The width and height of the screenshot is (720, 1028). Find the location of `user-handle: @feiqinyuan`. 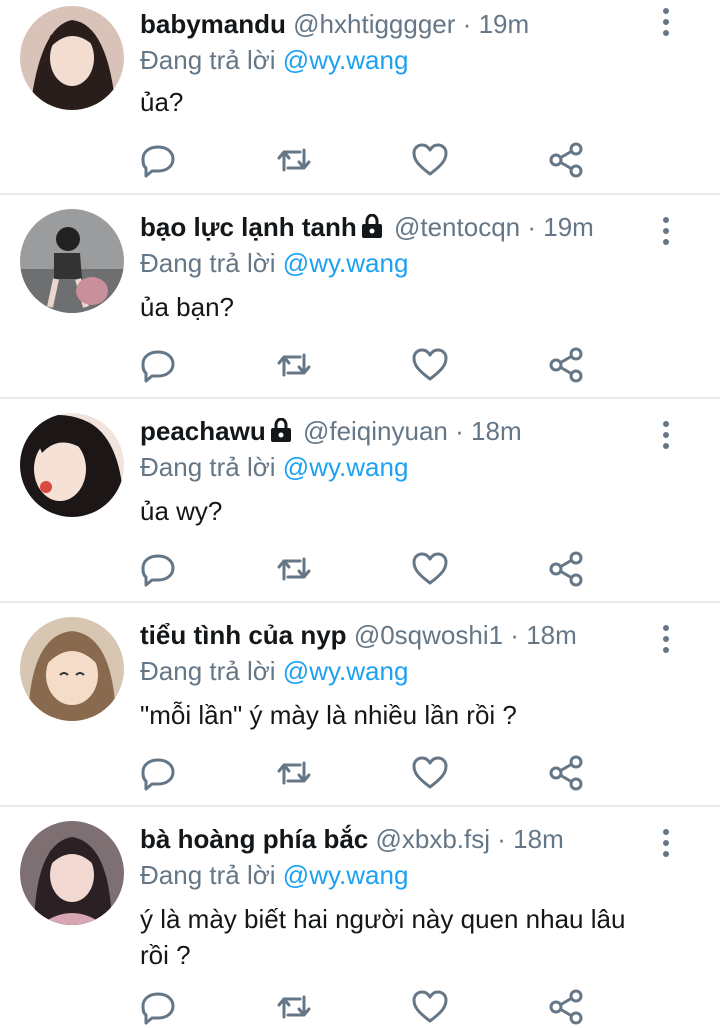

user-handle: @feiqinyuan is located at coordinates (375, 431).